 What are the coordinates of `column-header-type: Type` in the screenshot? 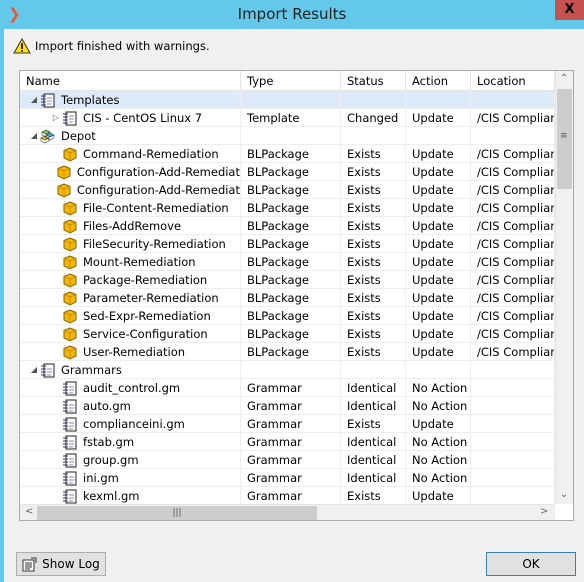 It's located at (291, 81).